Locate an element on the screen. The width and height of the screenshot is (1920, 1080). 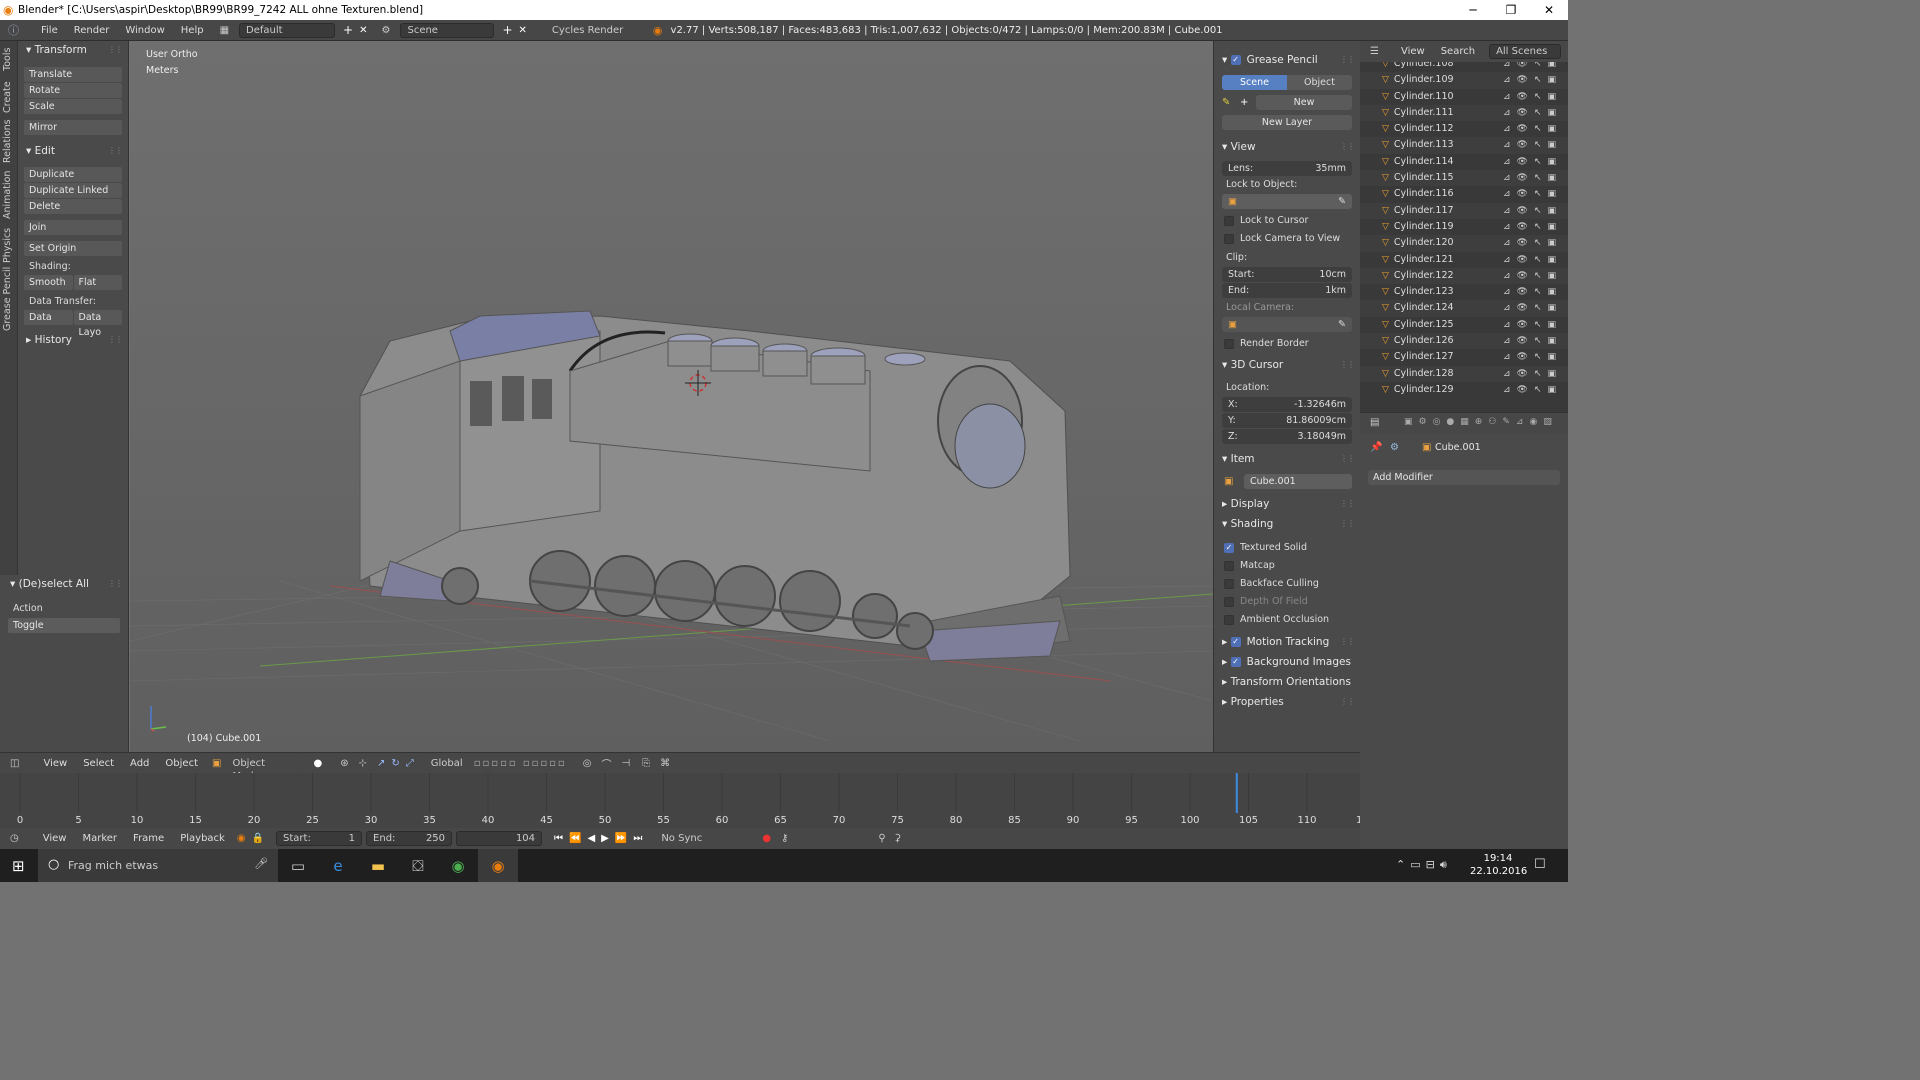
rotate-manipulator-icon: ↻ is located at coordinates (395, 763).